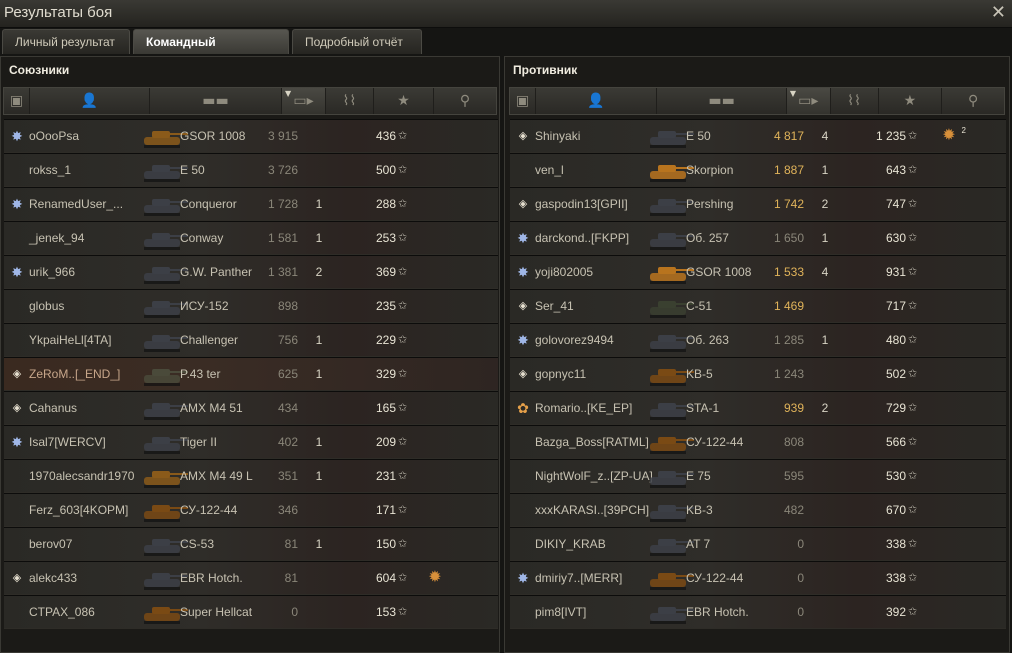  Describe the element at coordinates (557, 136) in the screenshot. I see `player-name: Shinyaki` at that location.